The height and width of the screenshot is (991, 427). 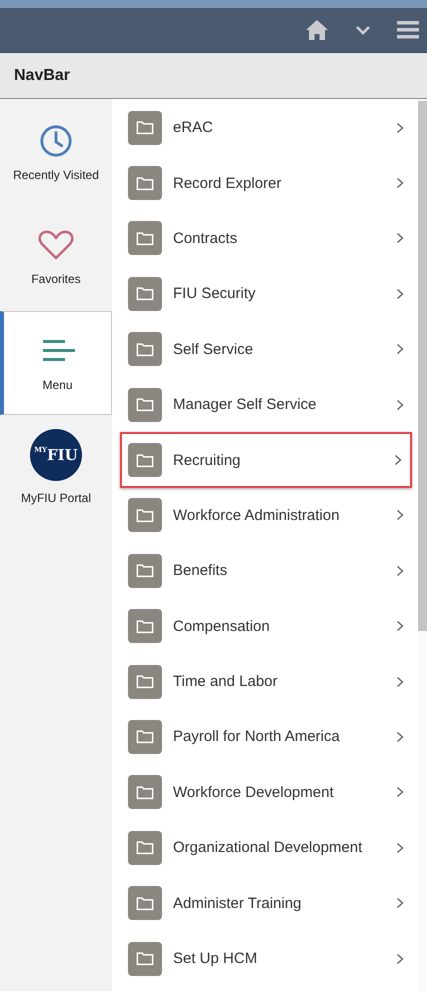 I want to click on sidebar-tile: Menu, so click(x=56, y=363).